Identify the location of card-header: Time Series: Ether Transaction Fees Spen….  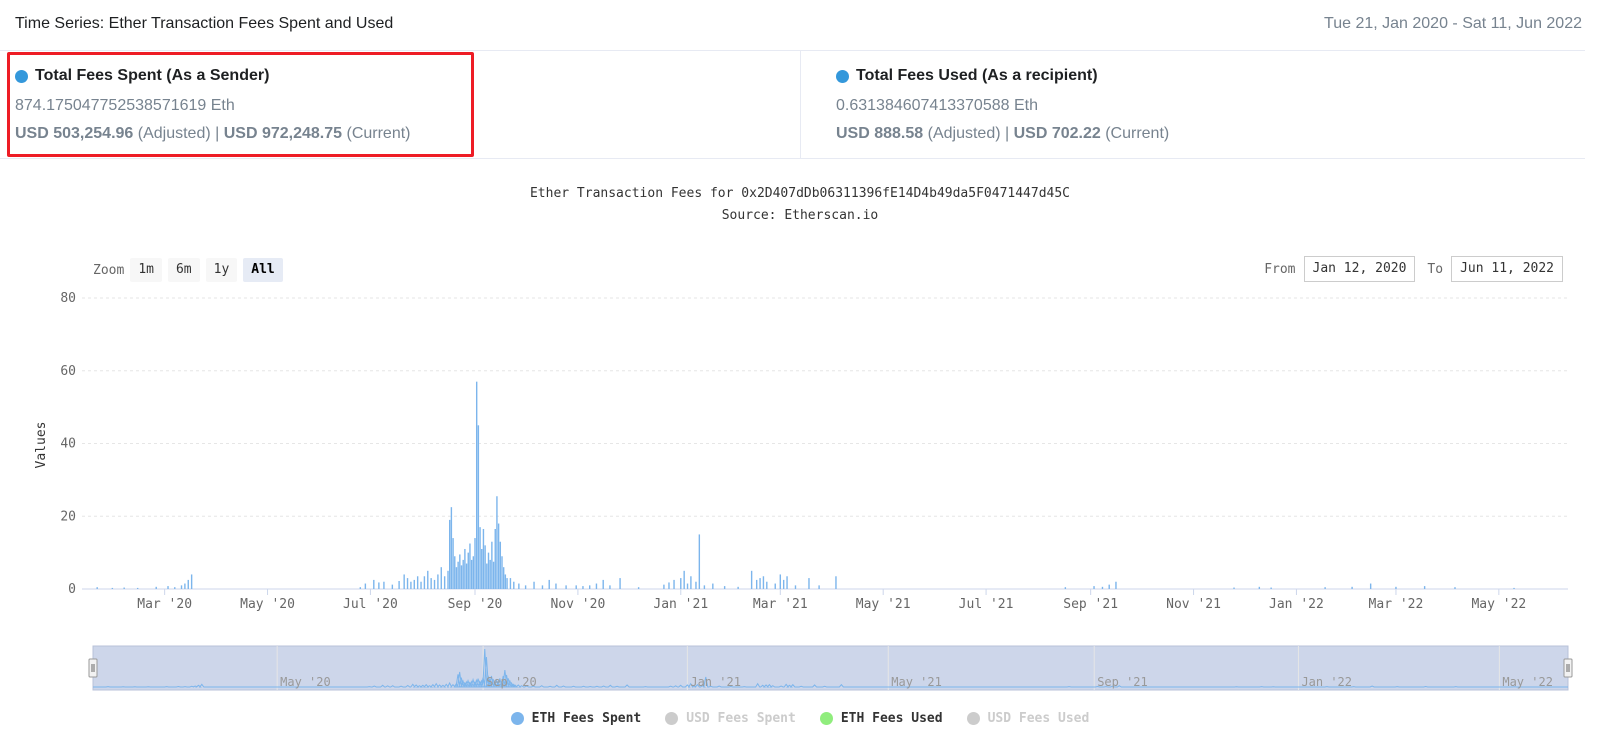
(792, 25).